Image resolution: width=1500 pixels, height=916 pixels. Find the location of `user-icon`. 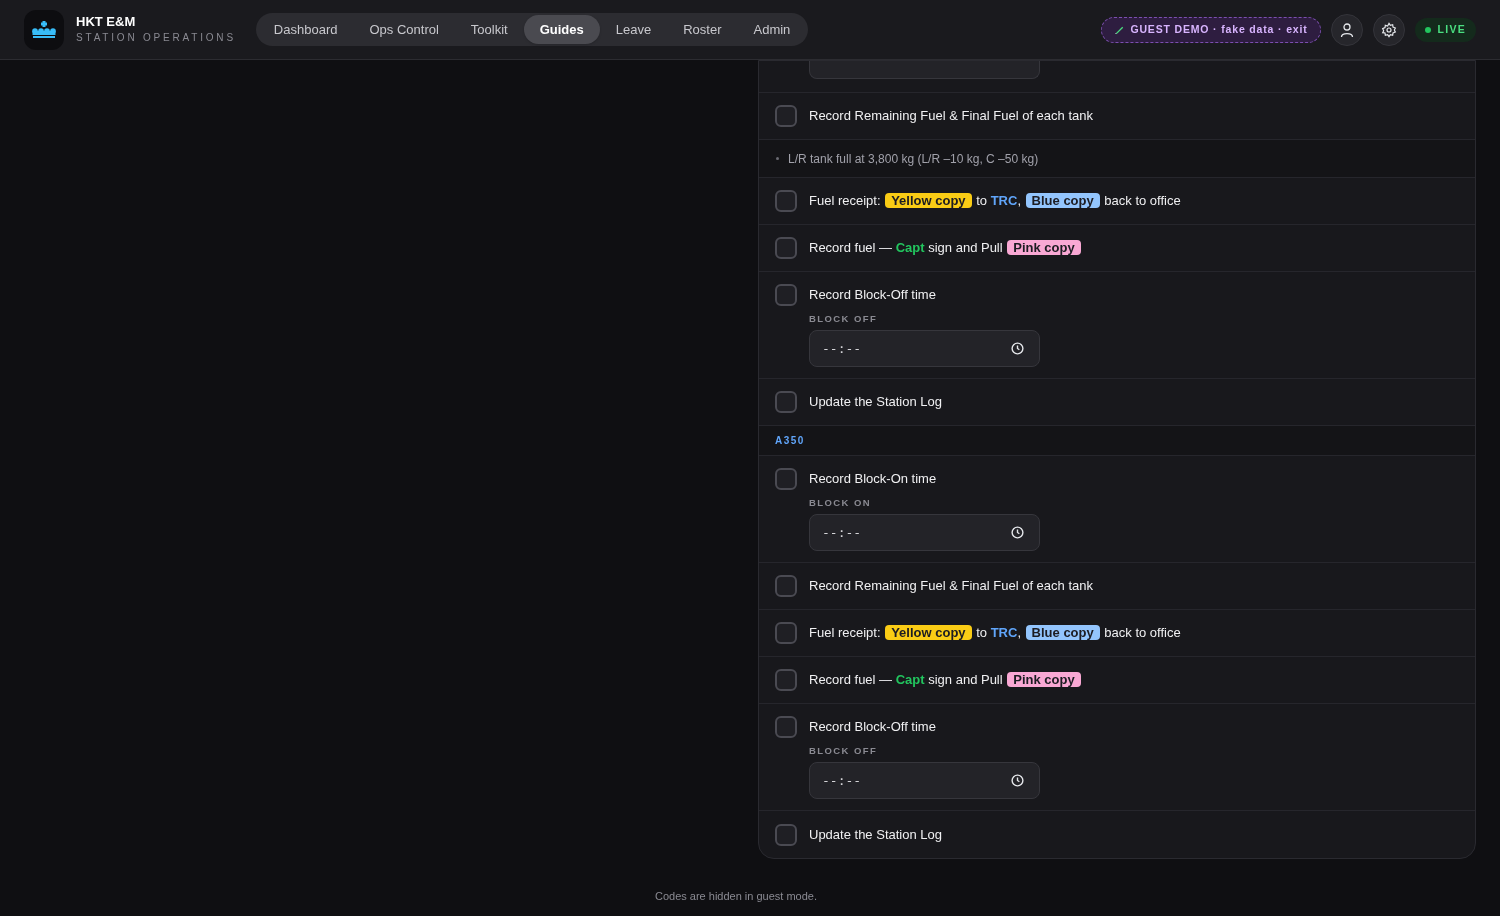

user-icon is located at coordinates (1346, 29).